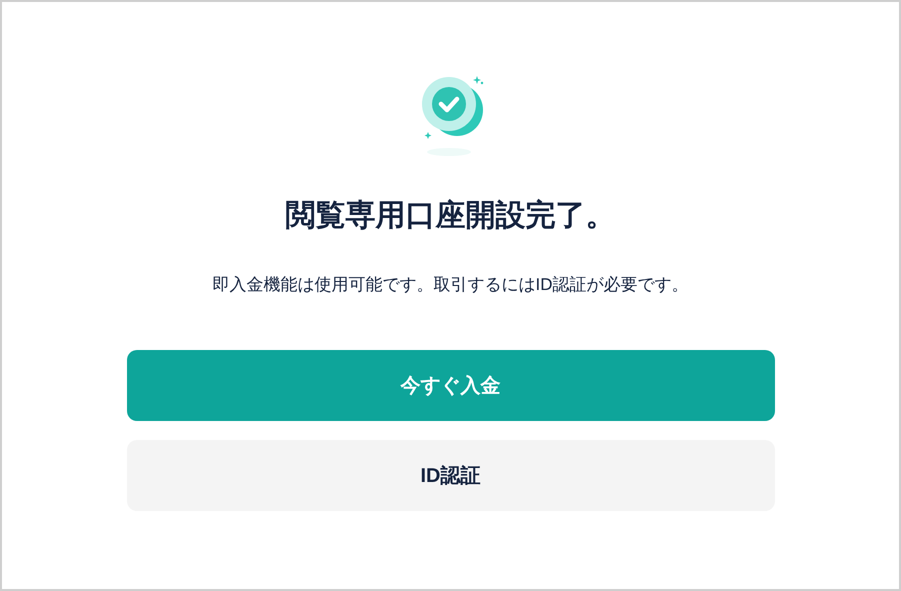 The width and height of the screenshot is (901, 591). Describe the element at coordinates (450, 475) in the screenshot. I see `verify-button: ID認証` at that location.